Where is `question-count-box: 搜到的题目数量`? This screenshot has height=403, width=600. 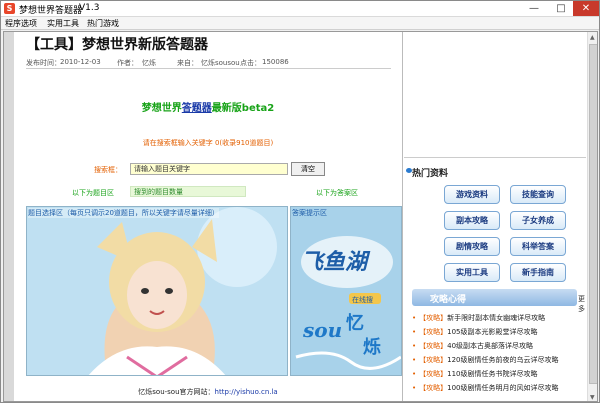 question-count-box: 搜到的题目数量 is located at coordinates (188, 191).